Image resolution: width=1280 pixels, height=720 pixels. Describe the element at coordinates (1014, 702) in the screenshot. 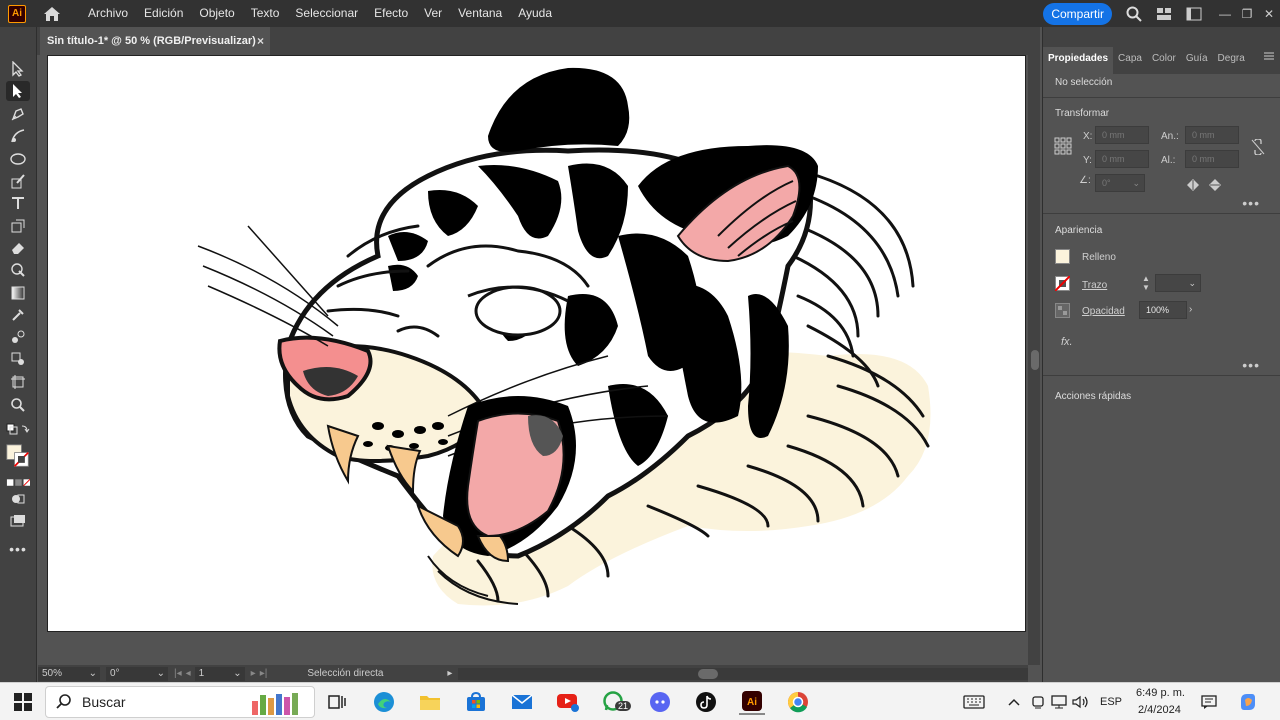

I see `show-hidden-icons` at that location.